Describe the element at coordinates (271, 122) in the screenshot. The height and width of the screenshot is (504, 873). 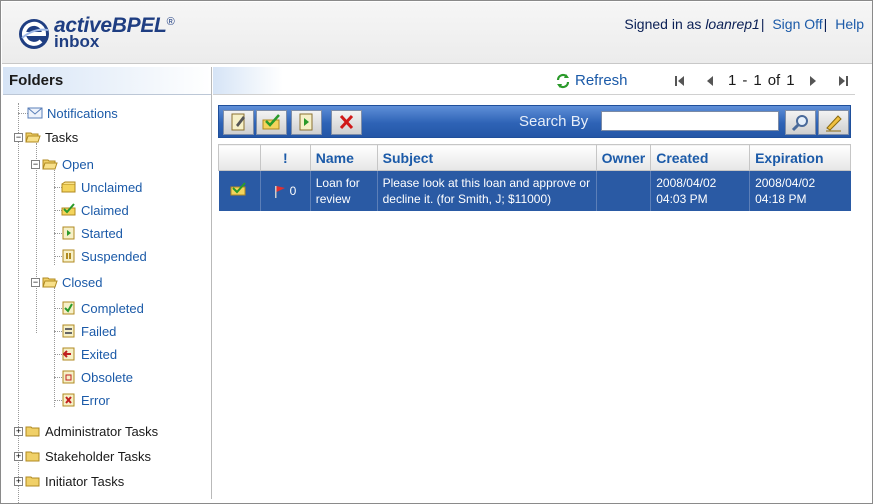
I see `claim-task-button` at that location.